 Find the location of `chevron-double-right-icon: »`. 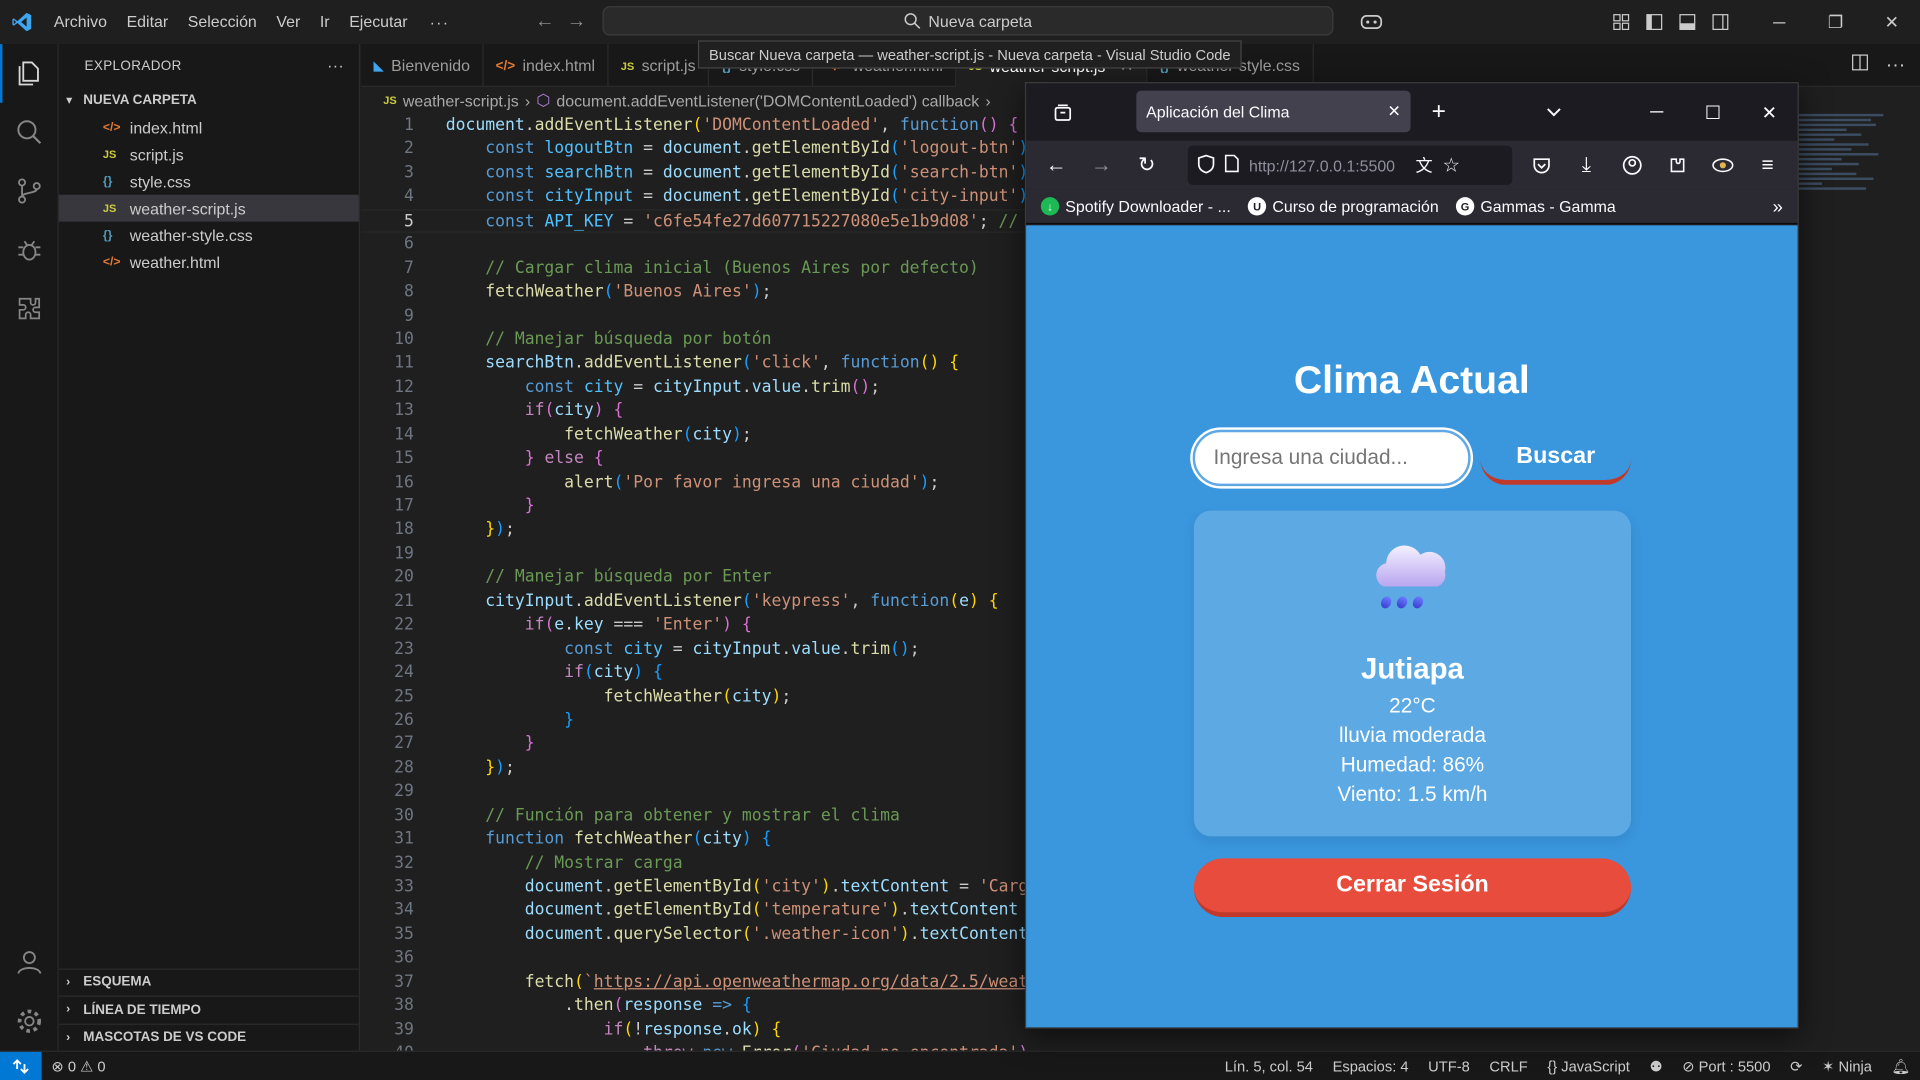

chevron-double-right-icon: » is located at coordinates (1778, 207).